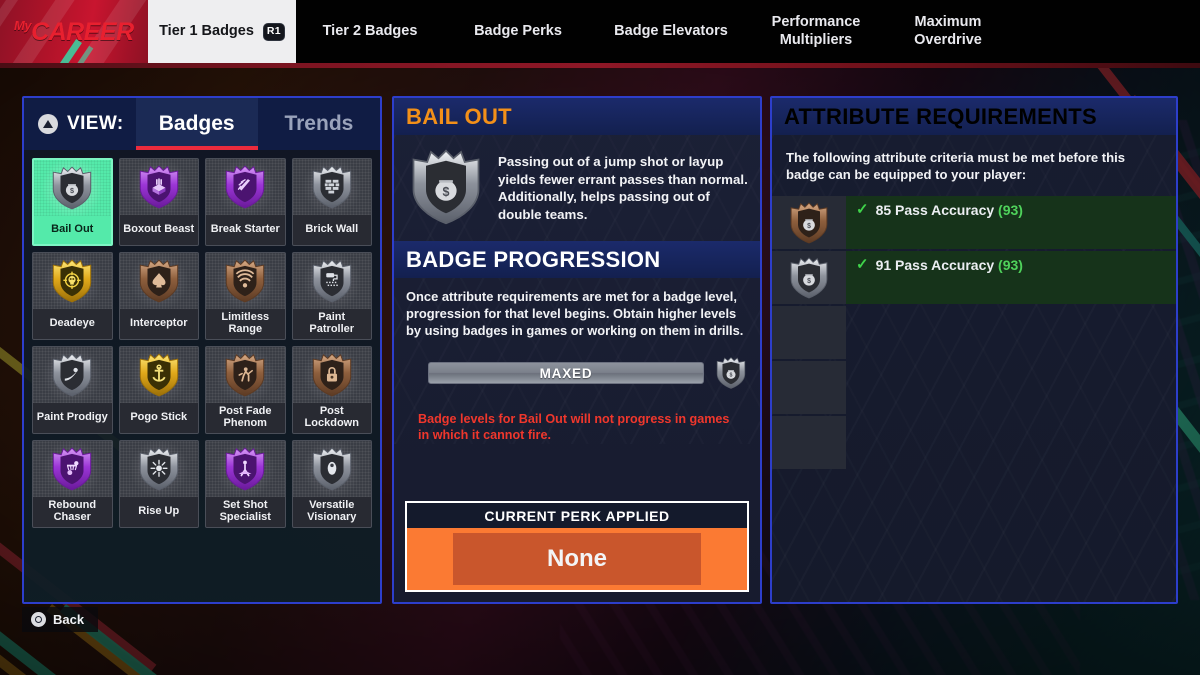 This screenshot has height=675, width=1200. I want to click on badge-tile-boxout-beast: Boxout Beast, so click(158, 202).